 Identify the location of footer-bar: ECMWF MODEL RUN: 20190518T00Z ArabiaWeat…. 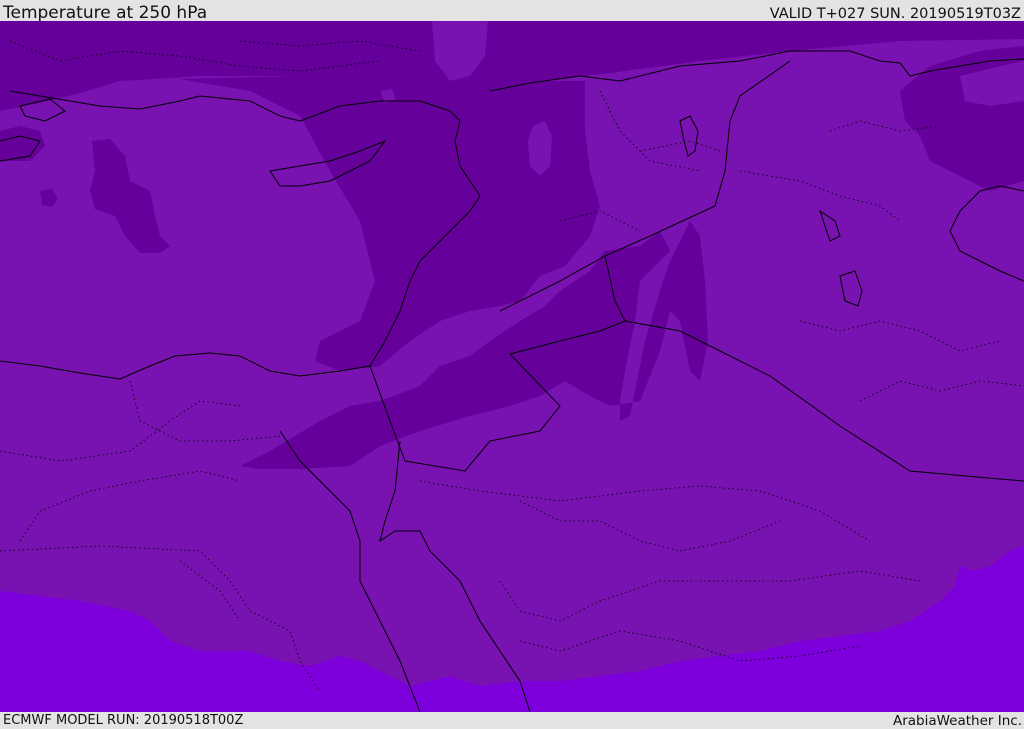
(512, 720).